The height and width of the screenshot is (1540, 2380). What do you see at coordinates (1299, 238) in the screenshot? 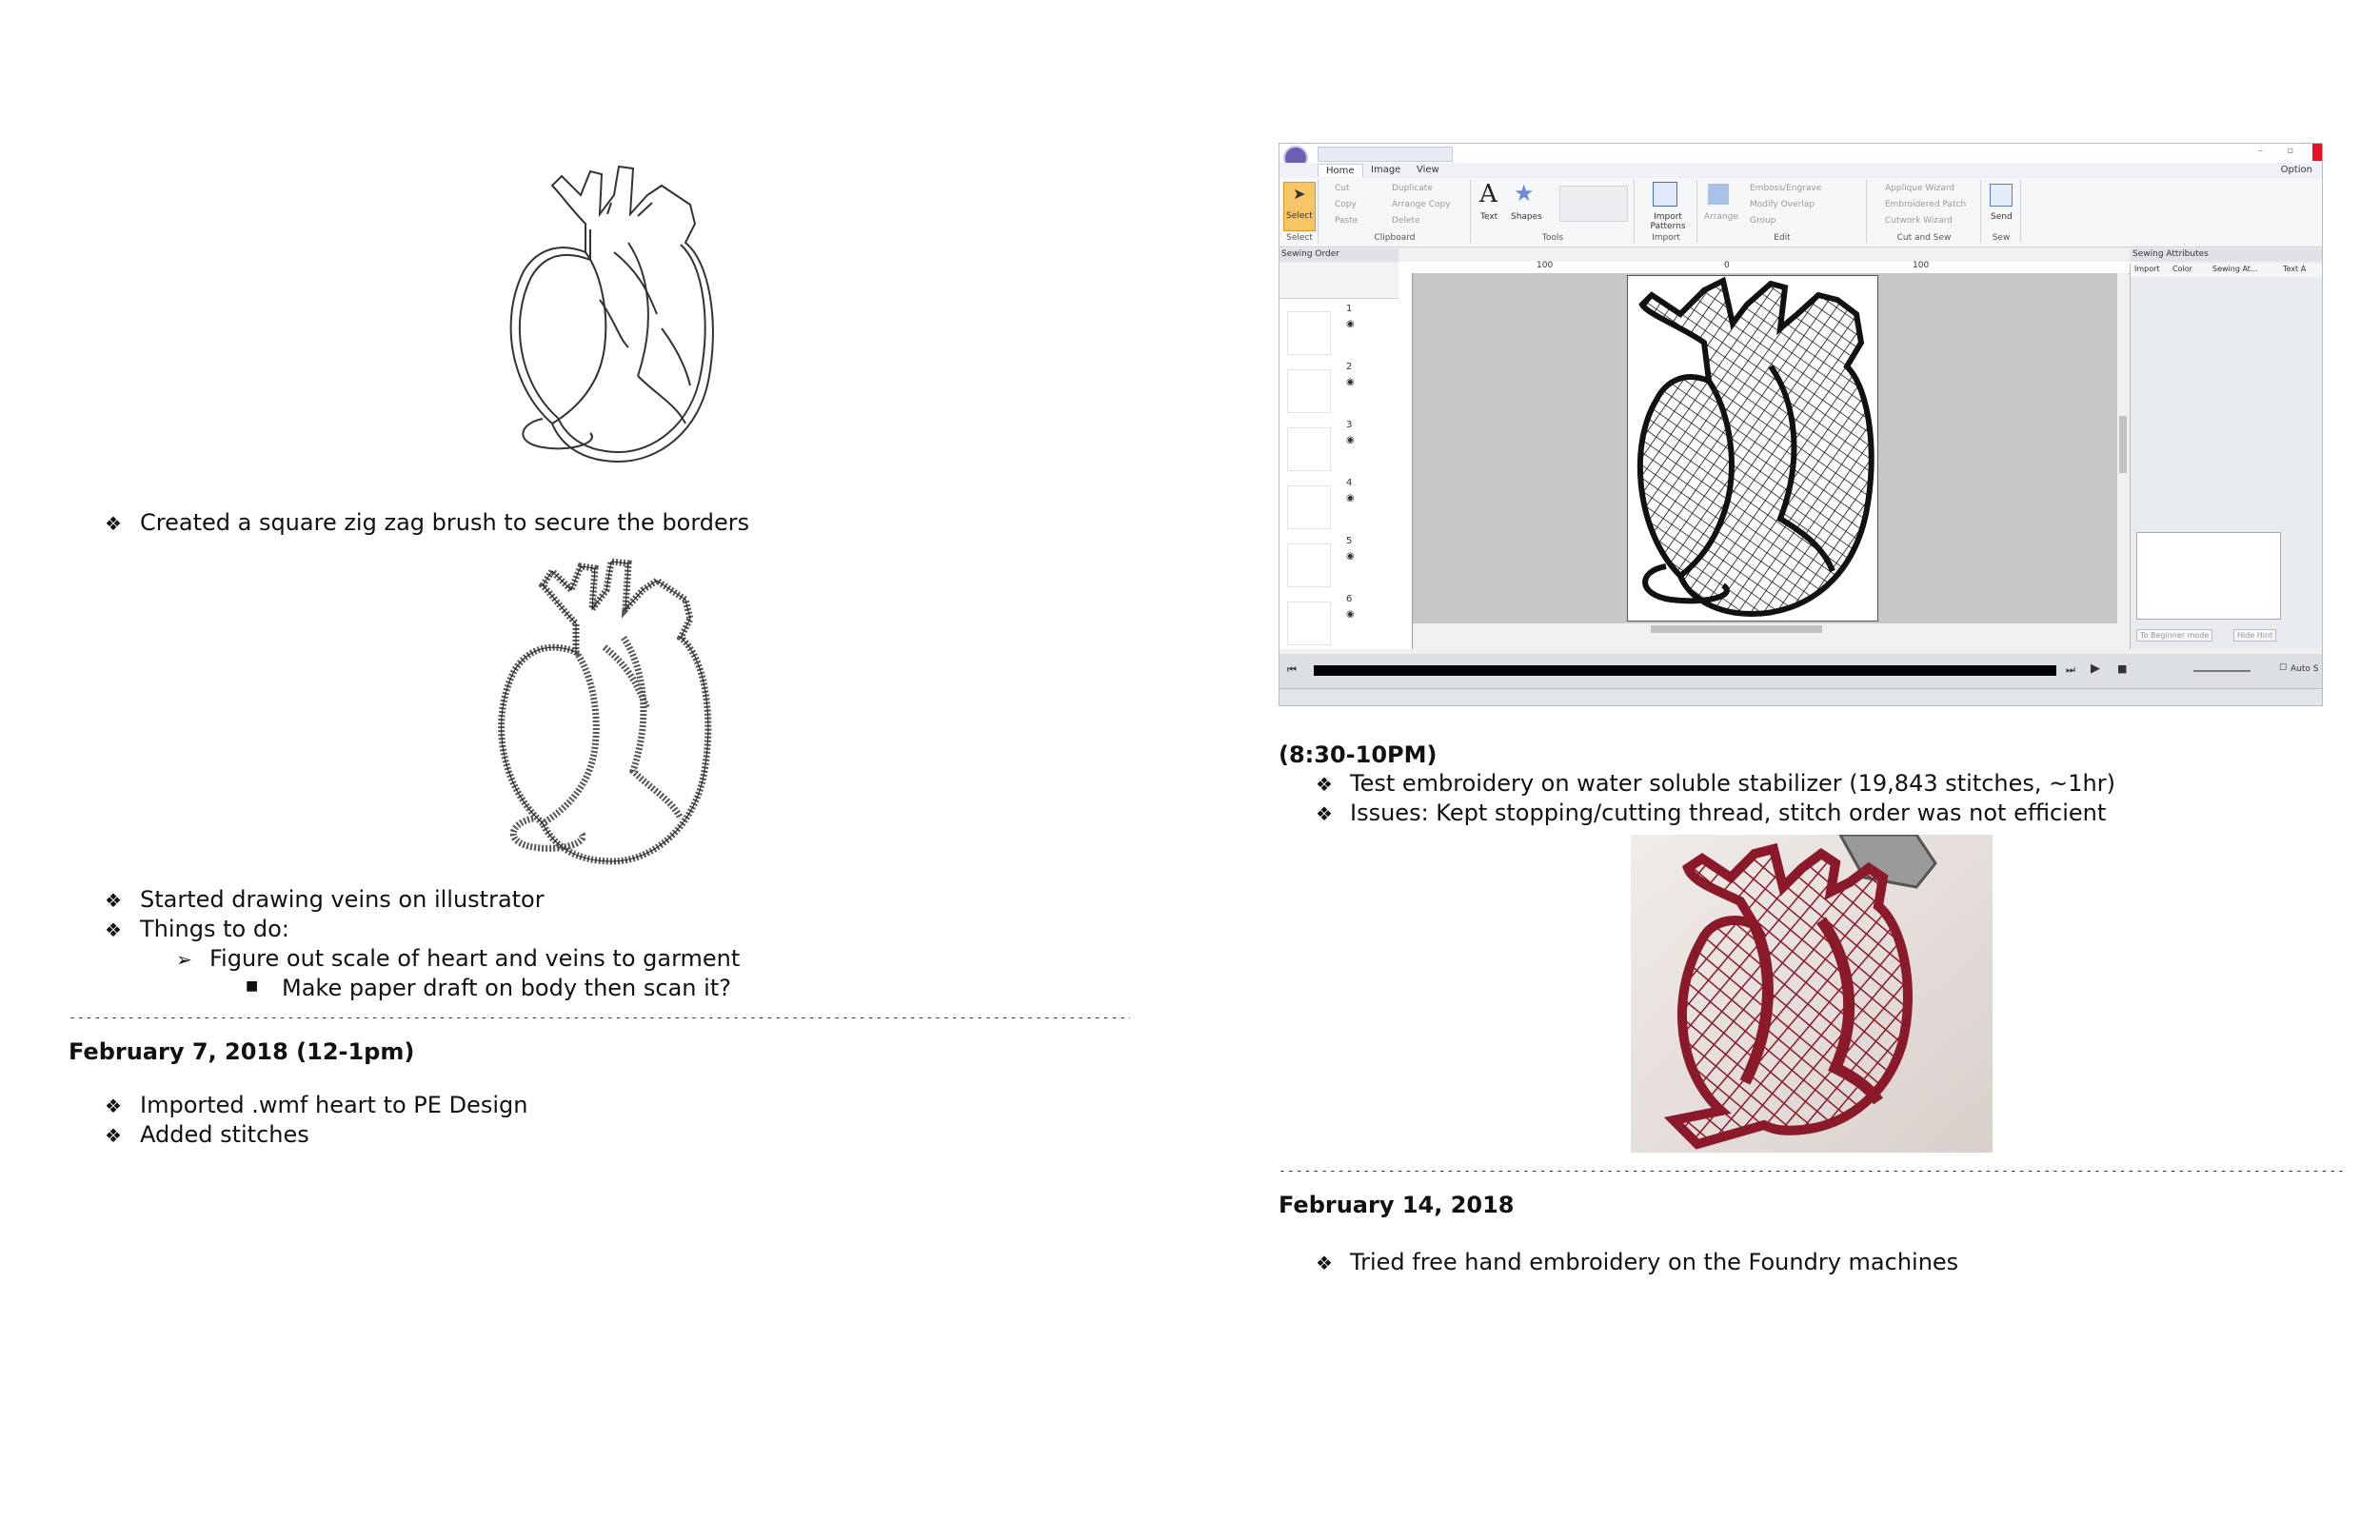
I see `group-label: Select` at bounding box center [1299, 238].